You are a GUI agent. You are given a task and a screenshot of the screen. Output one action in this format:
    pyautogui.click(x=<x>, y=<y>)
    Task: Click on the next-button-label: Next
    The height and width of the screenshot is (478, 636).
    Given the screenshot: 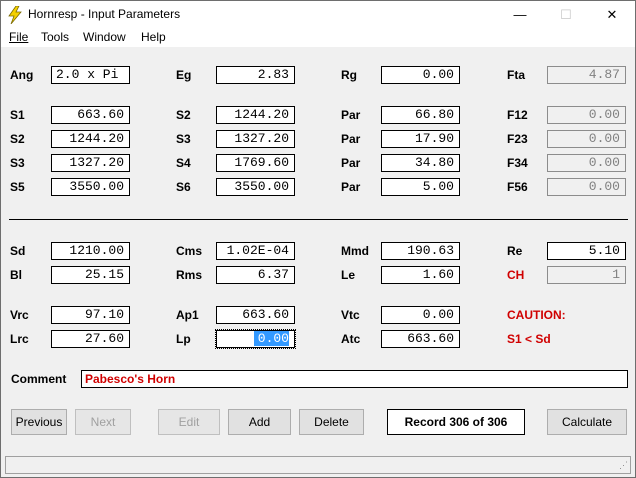 What is the action you would take?
    pyautogui.click(x=103, y=422)
    